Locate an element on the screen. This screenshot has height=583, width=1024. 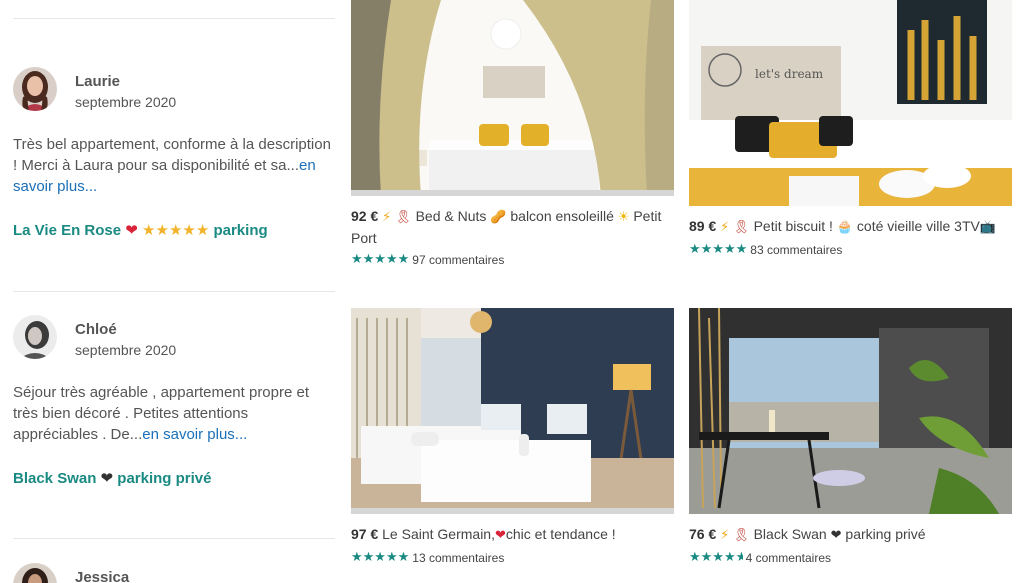
review-listing-link: Black Swan ❤ parking privé is located at coordinates (174, 478).